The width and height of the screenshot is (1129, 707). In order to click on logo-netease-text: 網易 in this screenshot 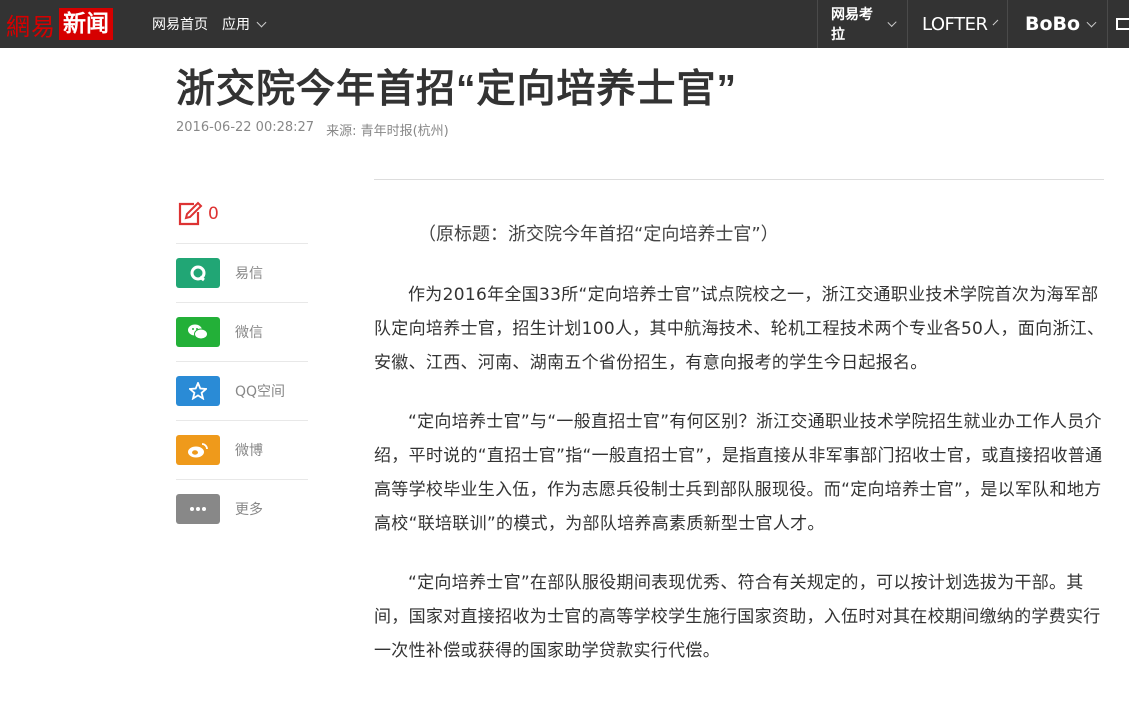, I will do `click(31, 26)`.